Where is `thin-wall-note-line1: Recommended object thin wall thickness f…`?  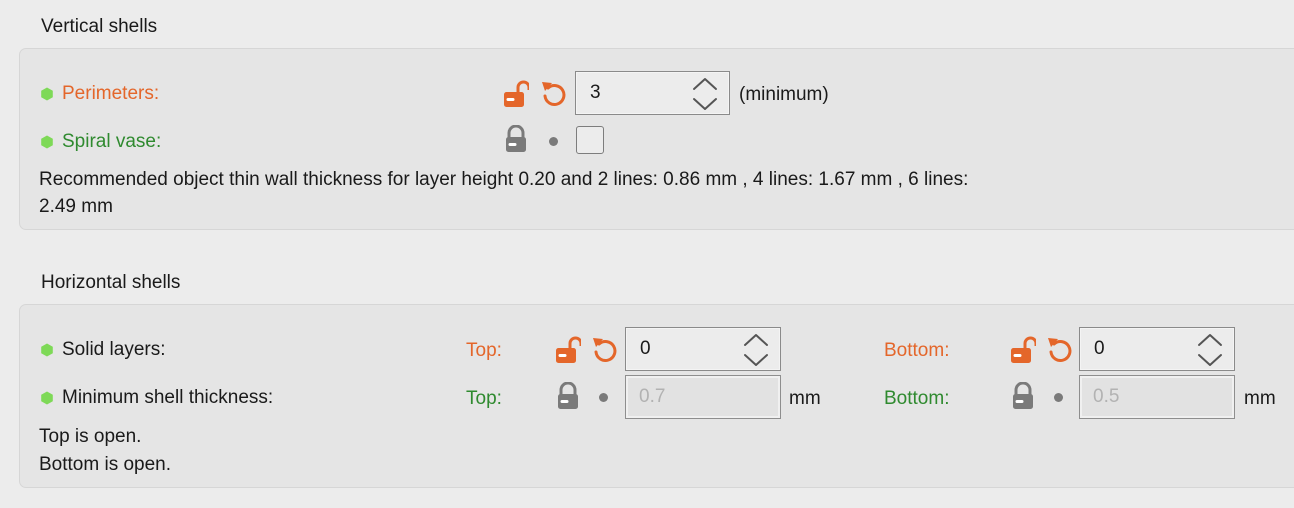
thin-wall-note-line1: Recommended object thin wall thickness f… is located at coordinates (504, 179).